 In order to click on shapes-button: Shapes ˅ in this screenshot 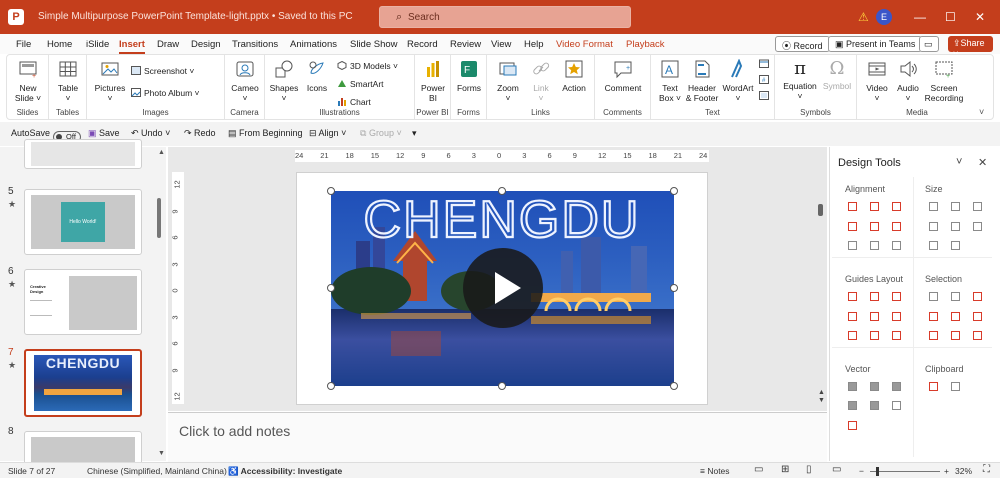, I will do `click(284, 81)`.